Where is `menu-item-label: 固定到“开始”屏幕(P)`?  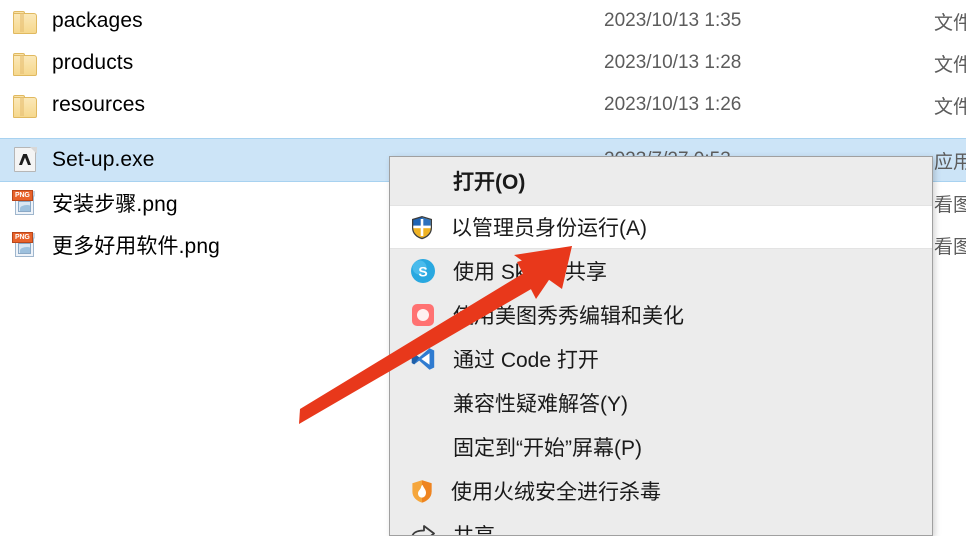
menu-item-label: 固定到“开始”屏幕(P) is located at coordinates (547, 448).